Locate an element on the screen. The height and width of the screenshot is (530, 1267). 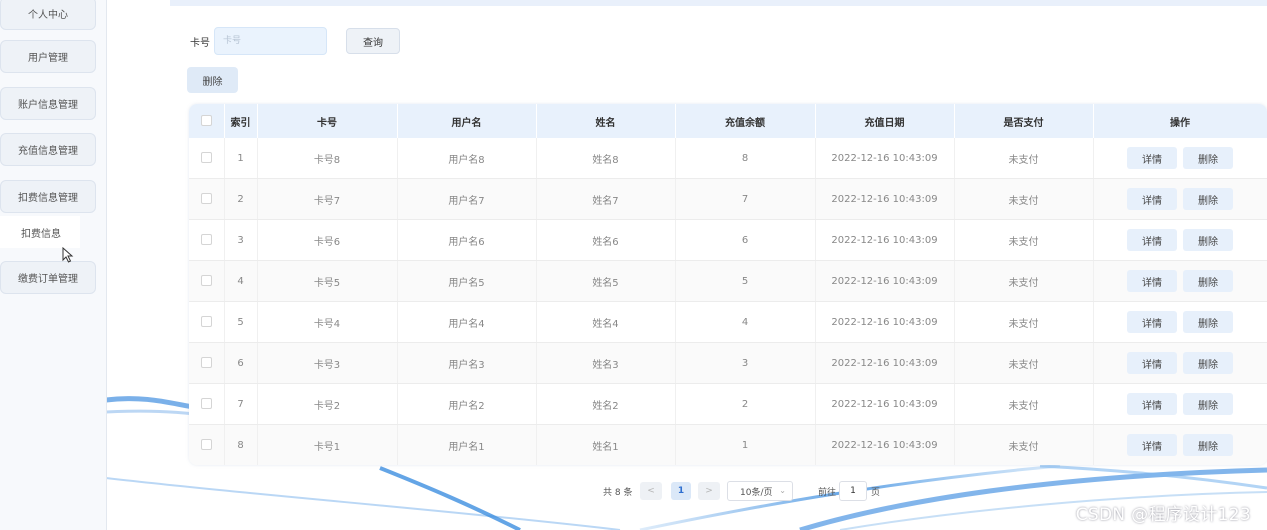
sidebar-item-label: 个人中心 is located at coordinates (48, 15).